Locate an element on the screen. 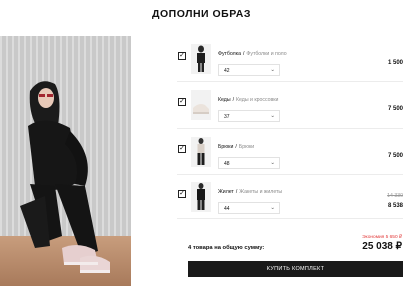  size-value: 37 is located at coordinates (227, 117).